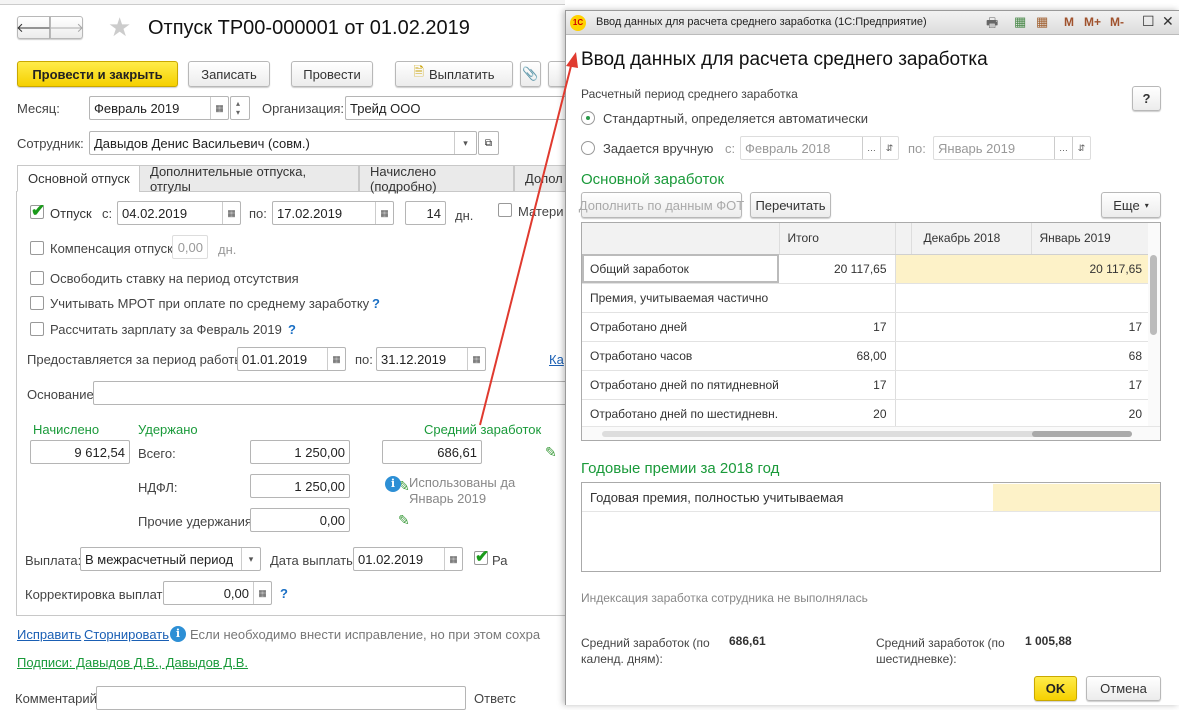 This screenshot has height=710, width=1179. What do you see at coordinates (332, 74) in the screenshot?
I see `post-button: Провести` at bounding box center [332, 74].